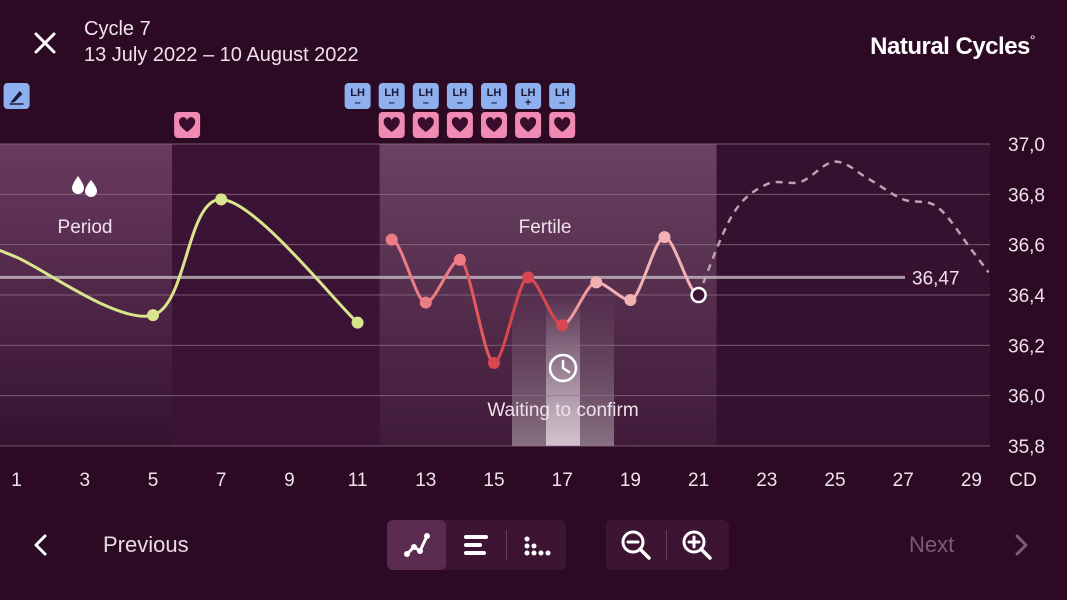  I want to click on x-tick-label: 11, so click(358, 480).